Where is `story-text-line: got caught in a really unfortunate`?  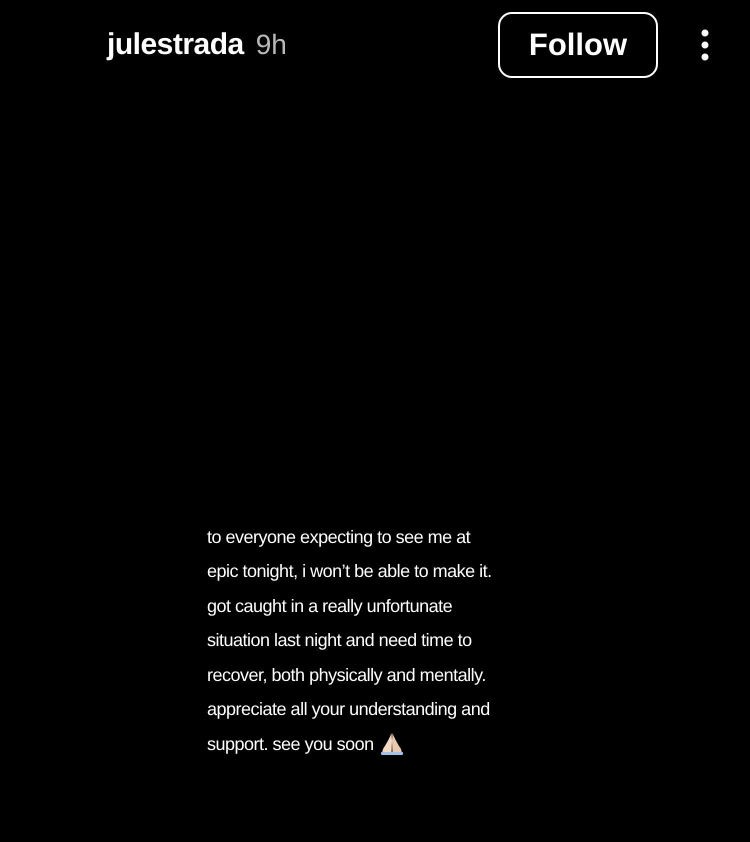 story-text-line: got caught in a really unfortunate is located at coordinates (329, 606).